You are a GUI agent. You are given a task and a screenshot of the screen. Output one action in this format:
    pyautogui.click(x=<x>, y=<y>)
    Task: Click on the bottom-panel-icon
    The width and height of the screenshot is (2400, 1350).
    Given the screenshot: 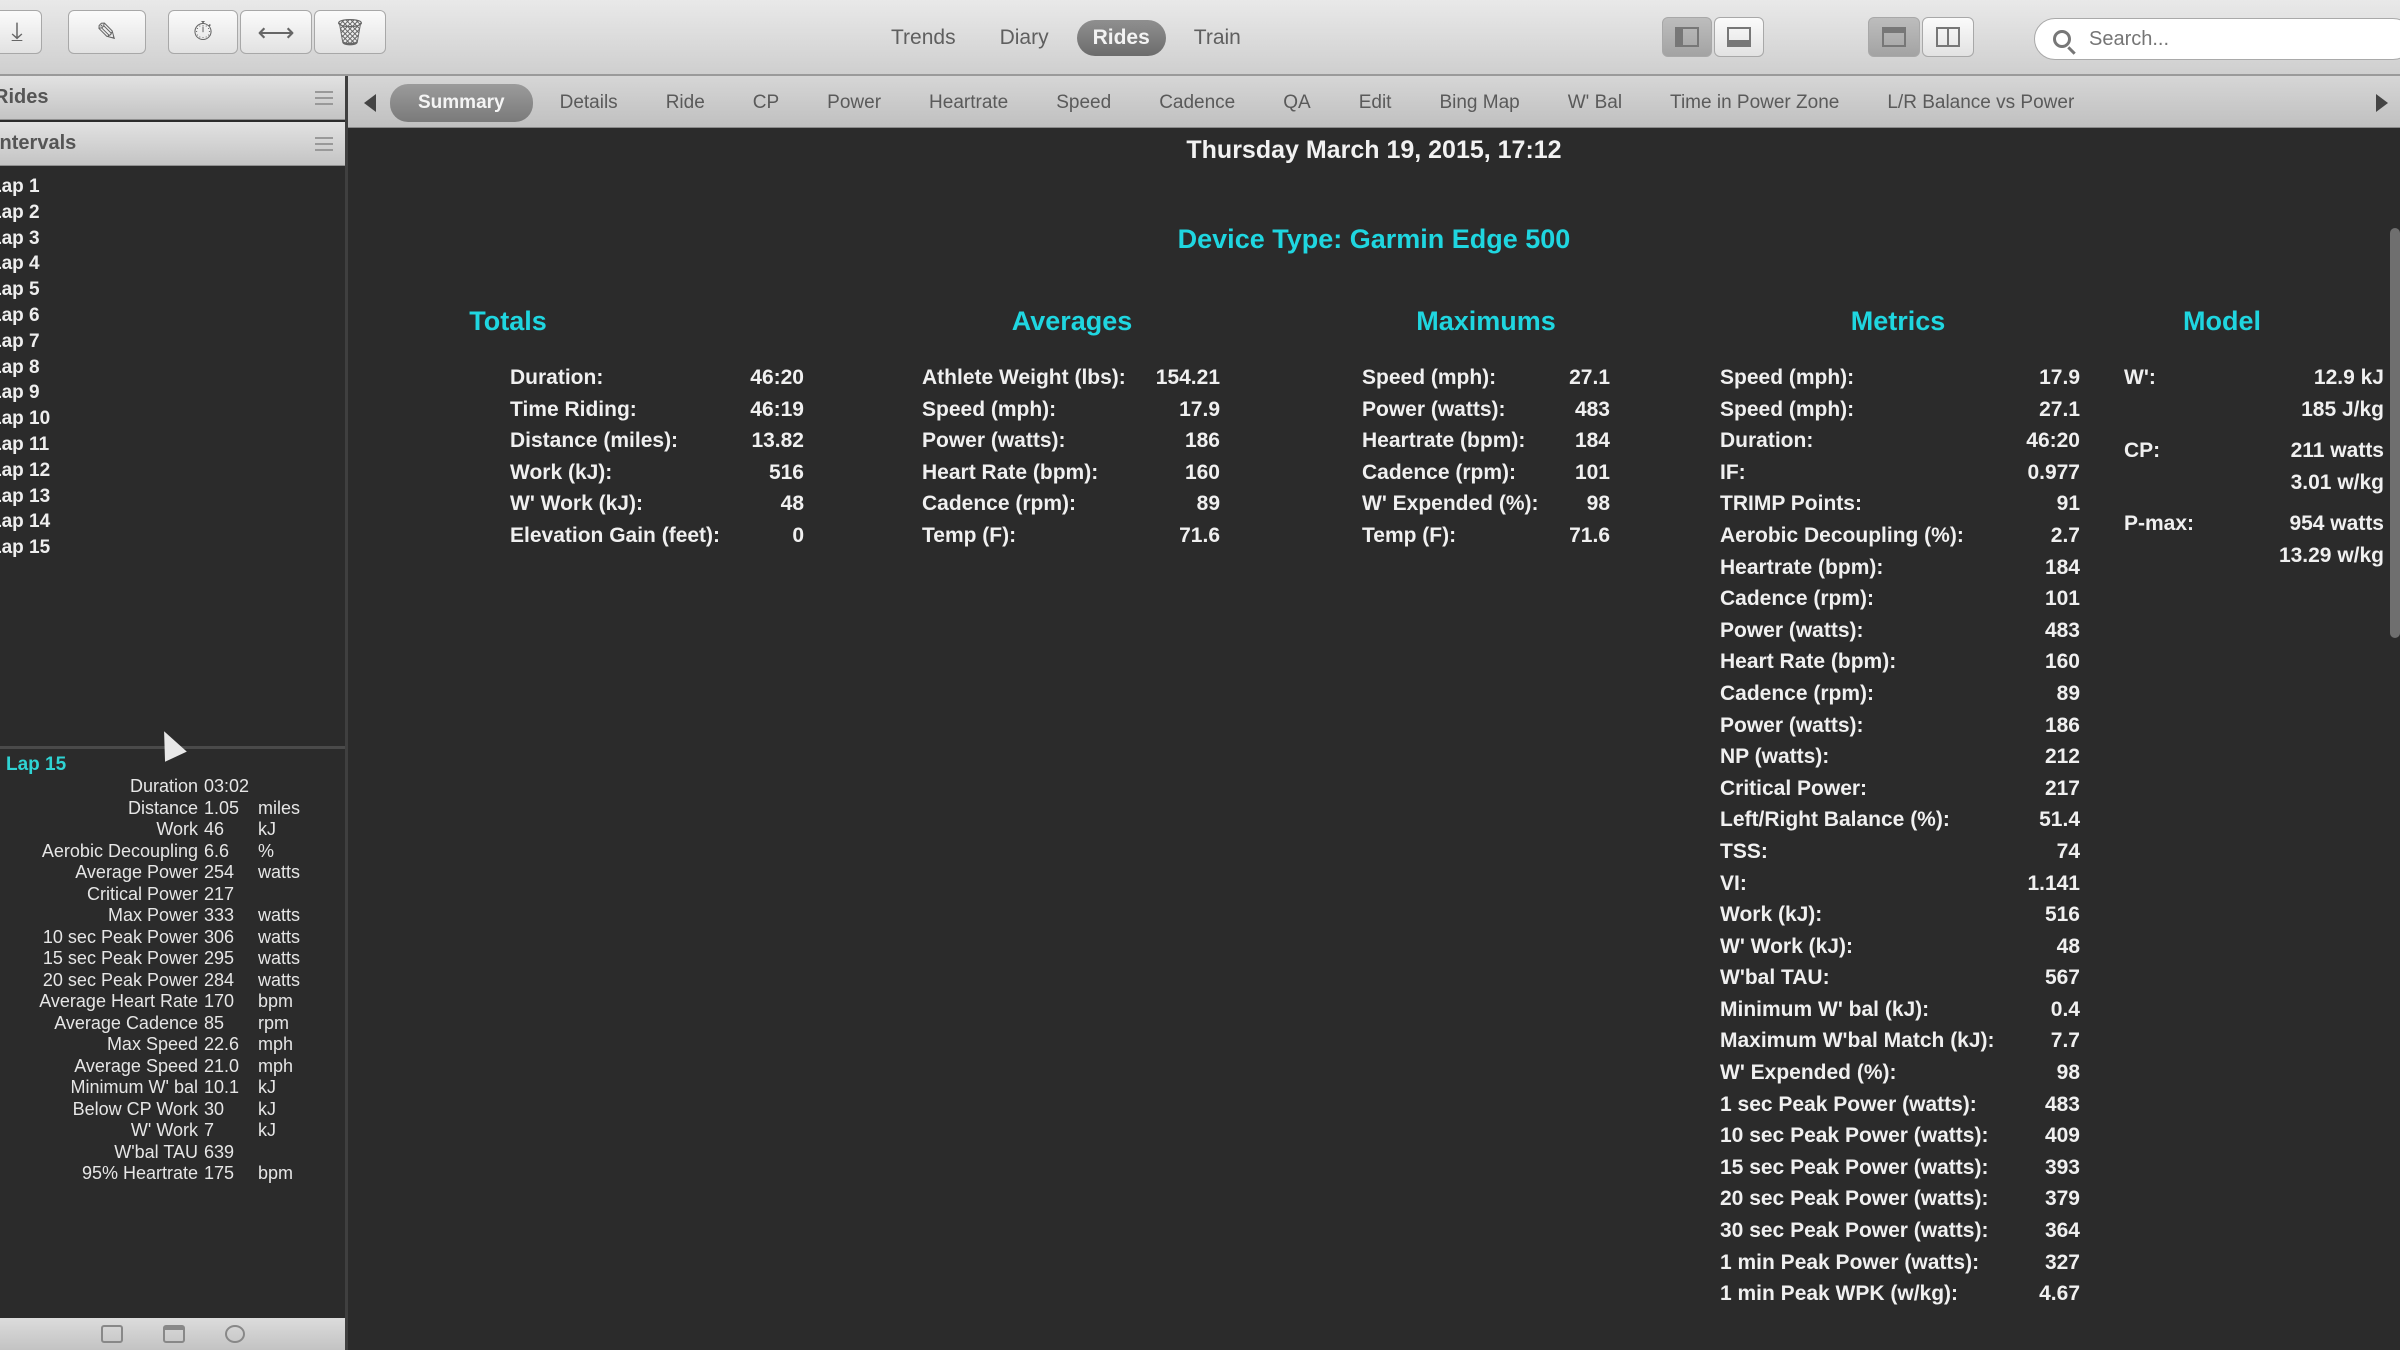 What is the action you would take?
    pyautogui.click(x=1739, y=37)
    